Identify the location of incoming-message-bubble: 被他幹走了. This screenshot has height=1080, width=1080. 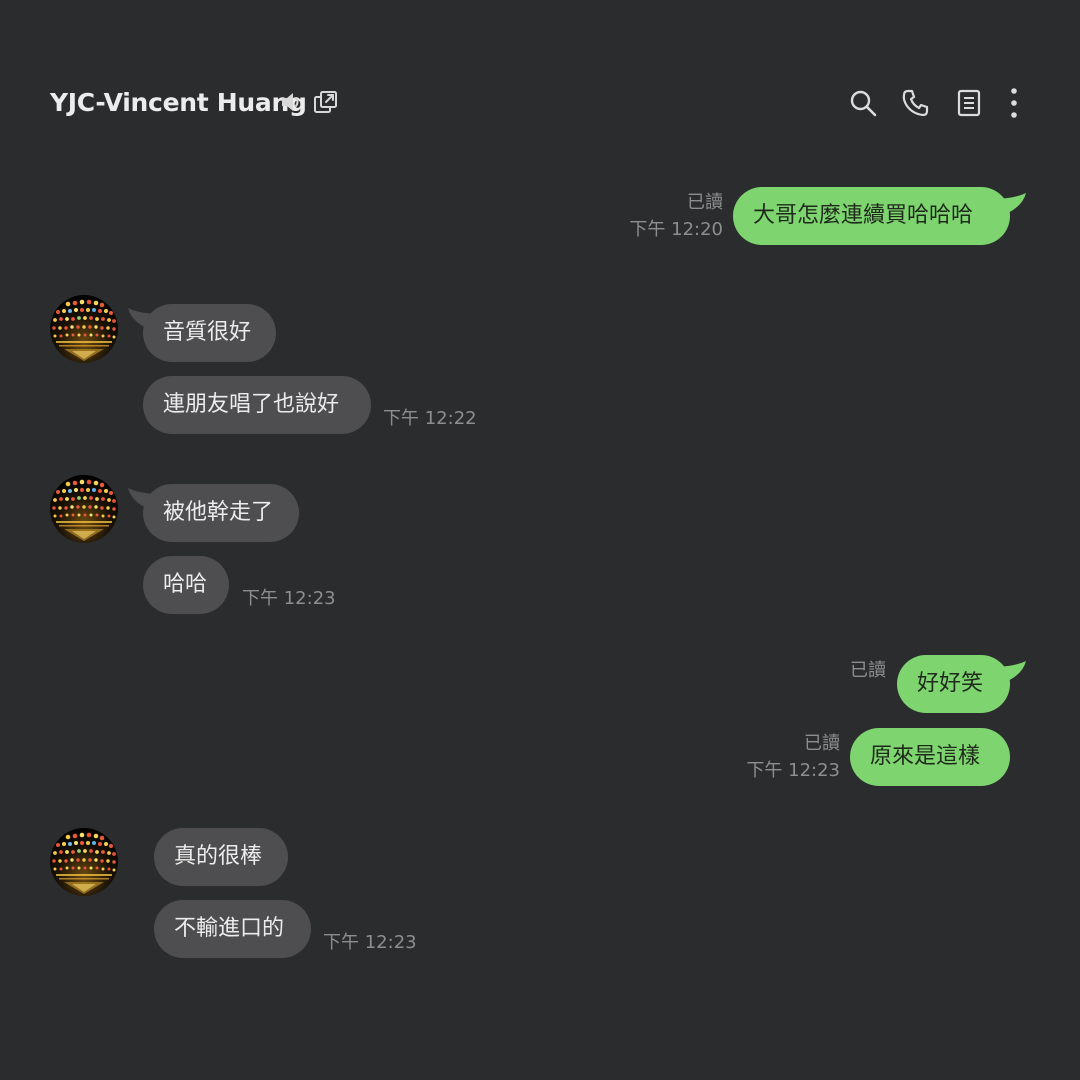
(221, 513).